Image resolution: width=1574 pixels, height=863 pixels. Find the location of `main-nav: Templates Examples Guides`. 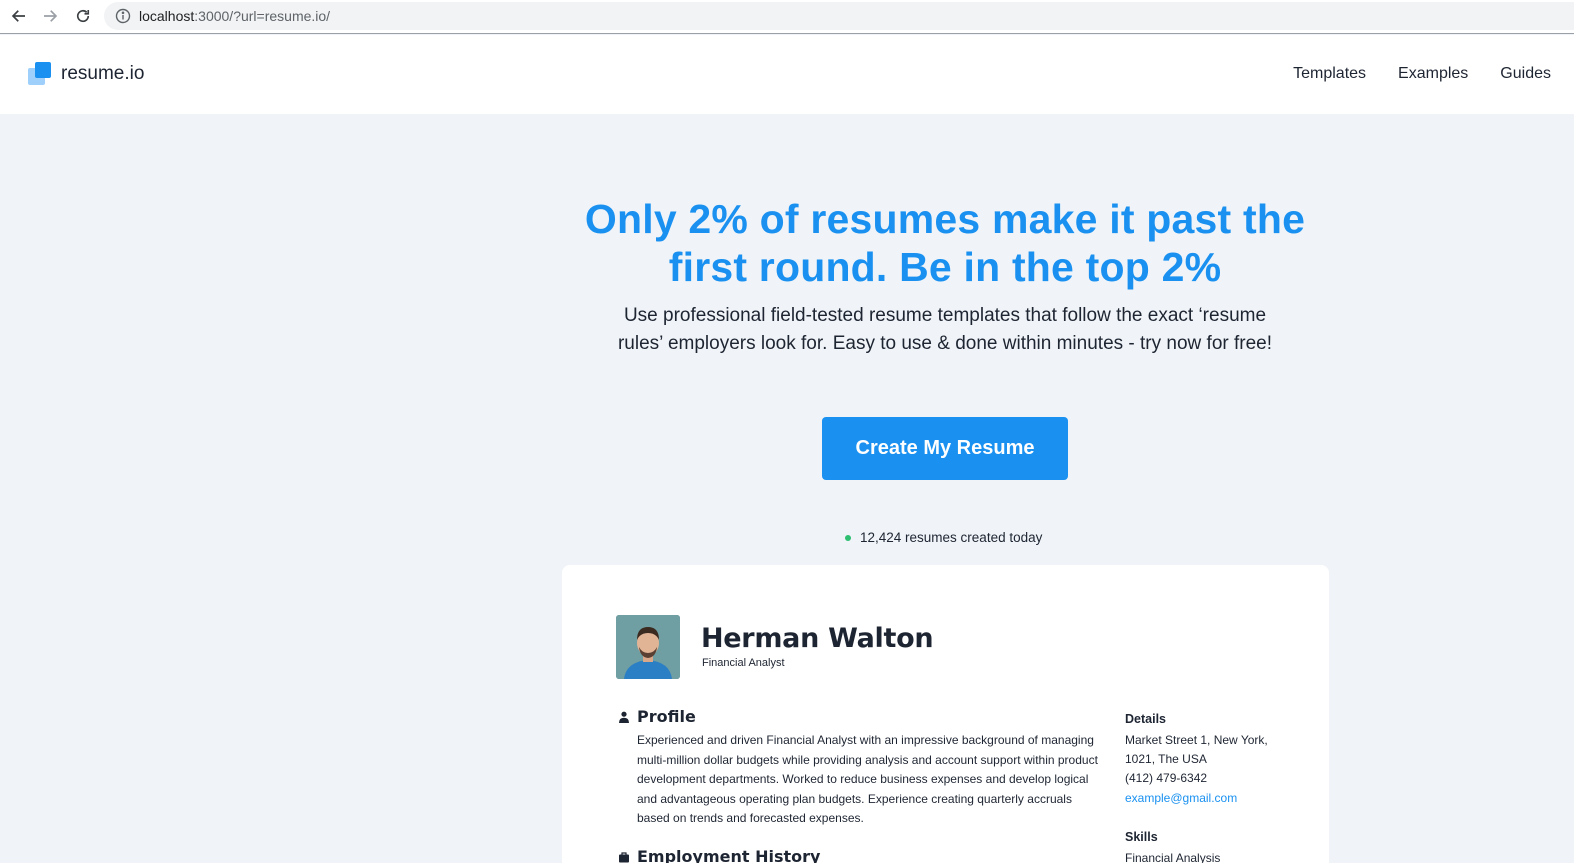

main-nav: Templates Examples Guides is located at coordinates (1422, 74).